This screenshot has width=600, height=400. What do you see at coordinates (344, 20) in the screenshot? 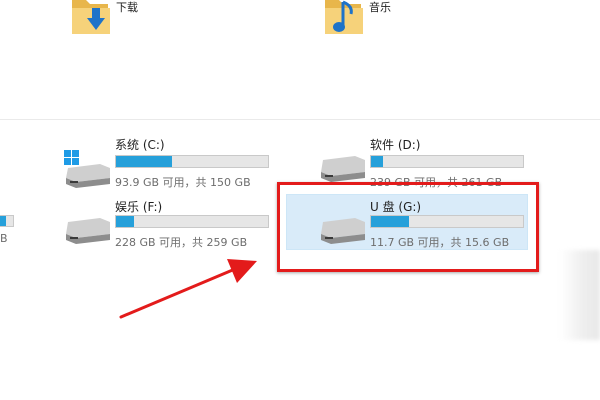
I see `folder-music-icon` at bounding box center [344, 20].